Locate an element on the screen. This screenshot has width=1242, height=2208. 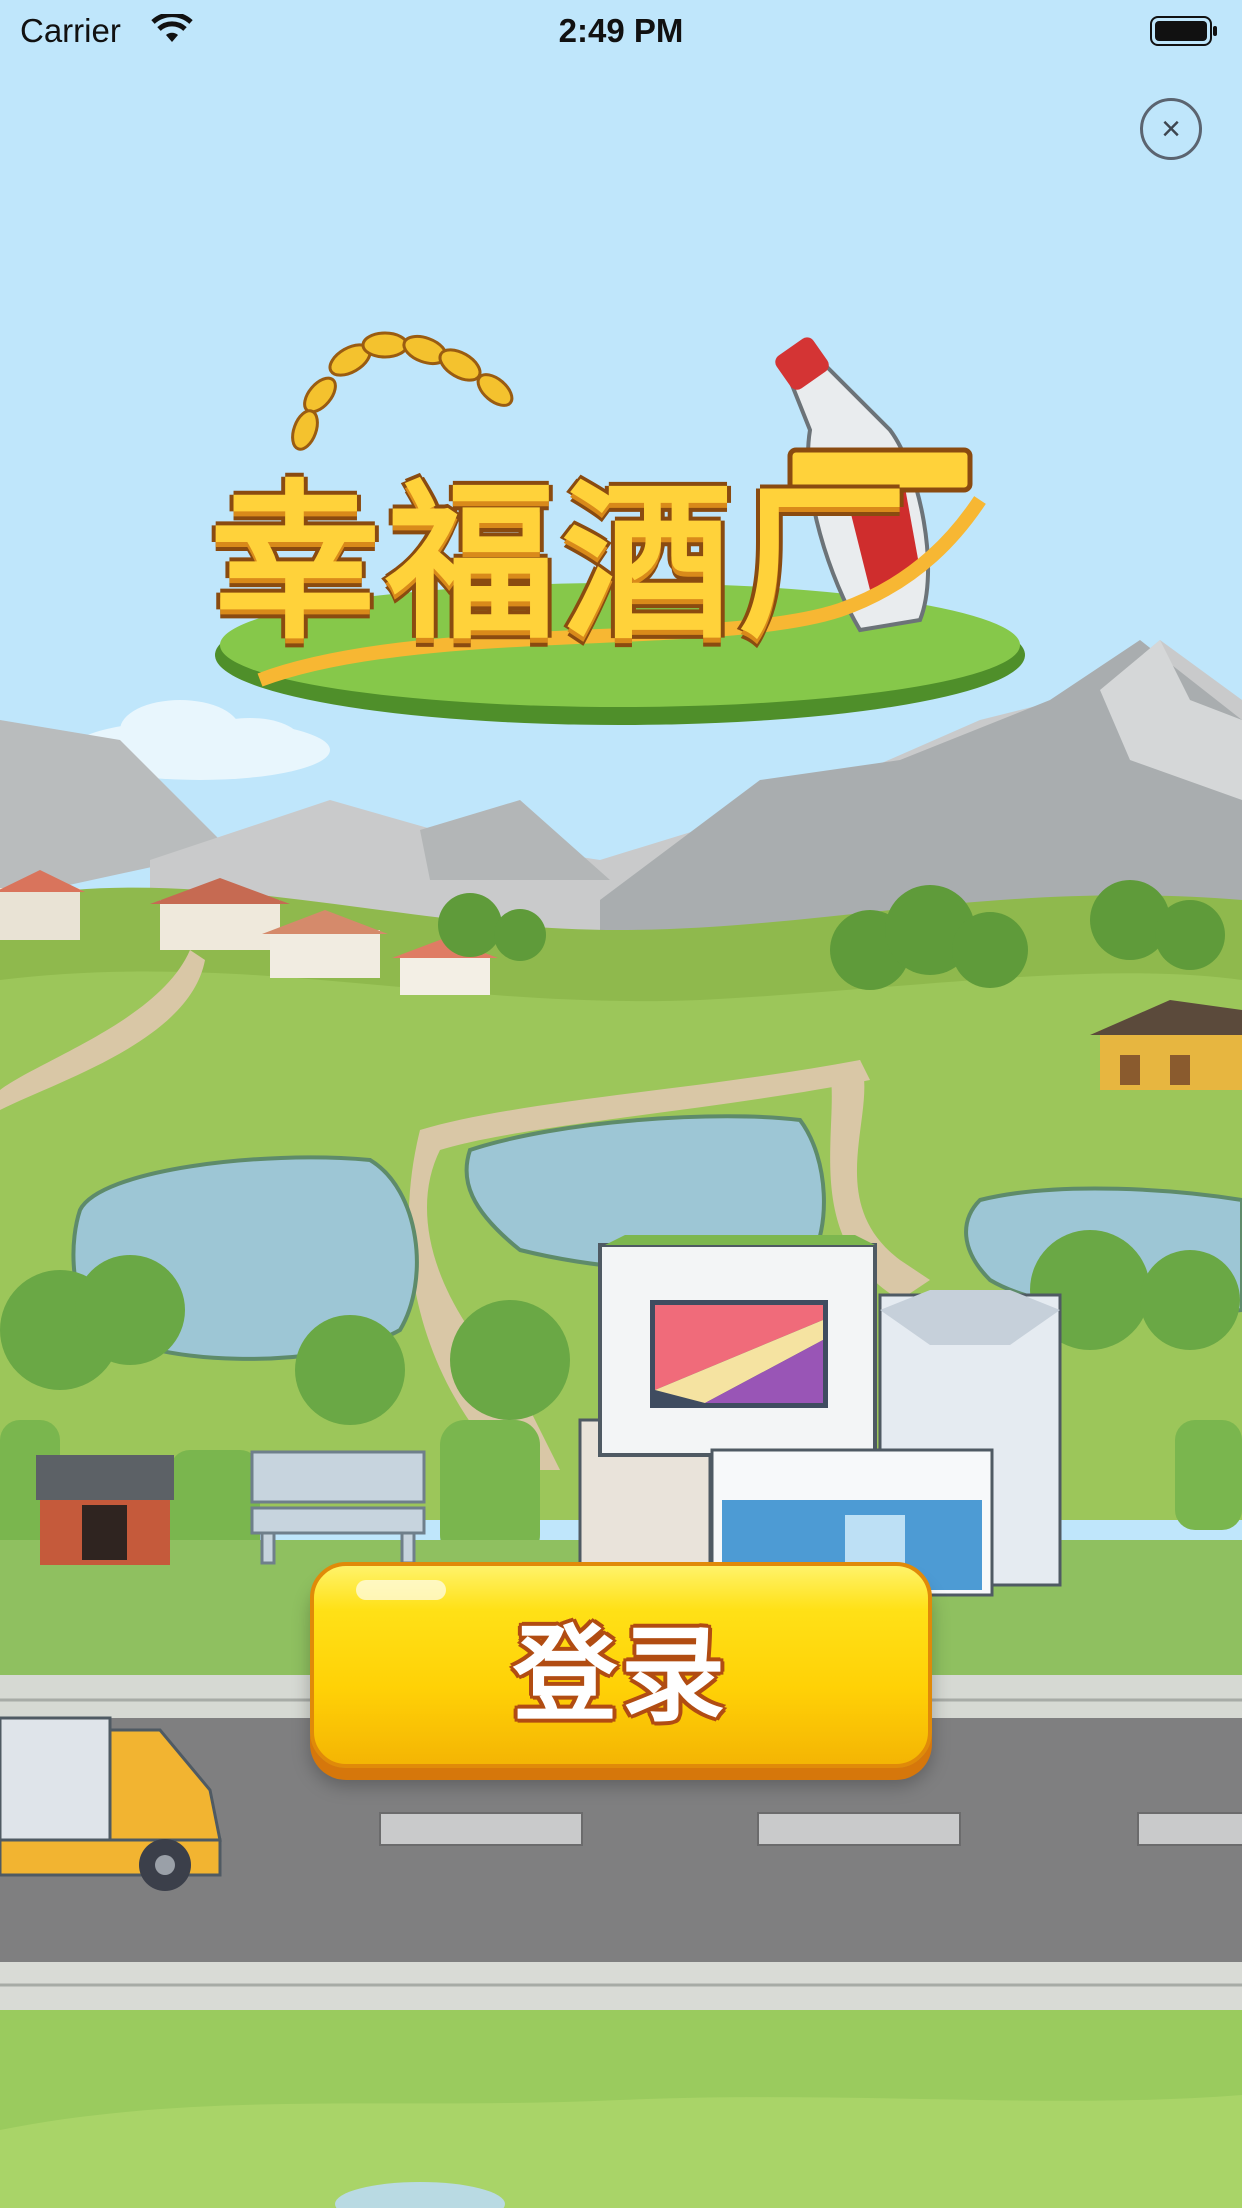
kiosk is located at coordinates (105, 1510).